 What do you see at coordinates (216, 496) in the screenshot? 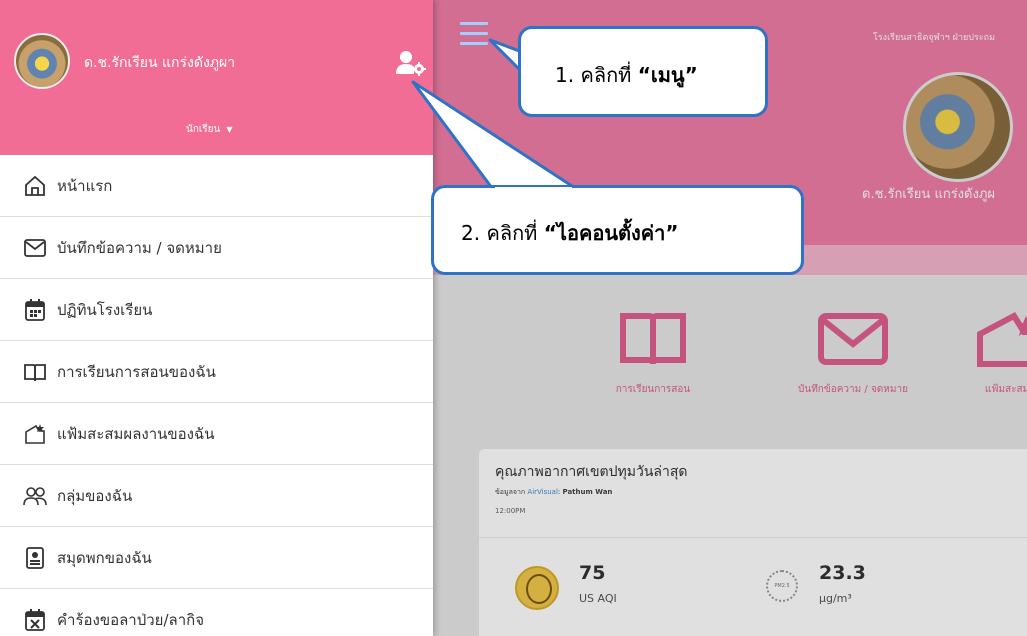
I see `menu-item-groups: กลุ่มของฉัน` at bounding box center [216, 496].